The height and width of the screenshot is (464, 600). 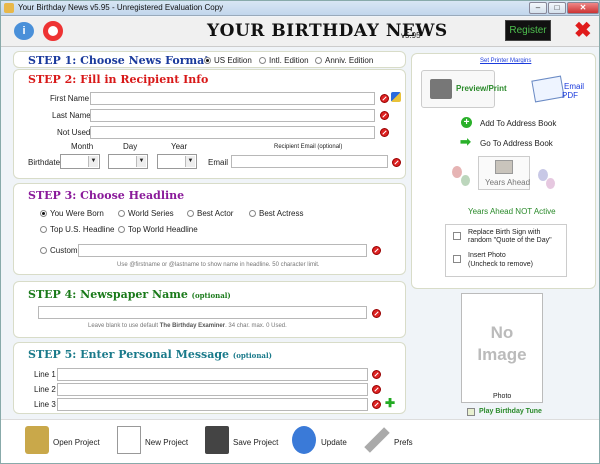 What do you see at coordinates (403, 442) in the screenshot?
I see `prefs-label: Prefs` at bounding box center [403, 442].